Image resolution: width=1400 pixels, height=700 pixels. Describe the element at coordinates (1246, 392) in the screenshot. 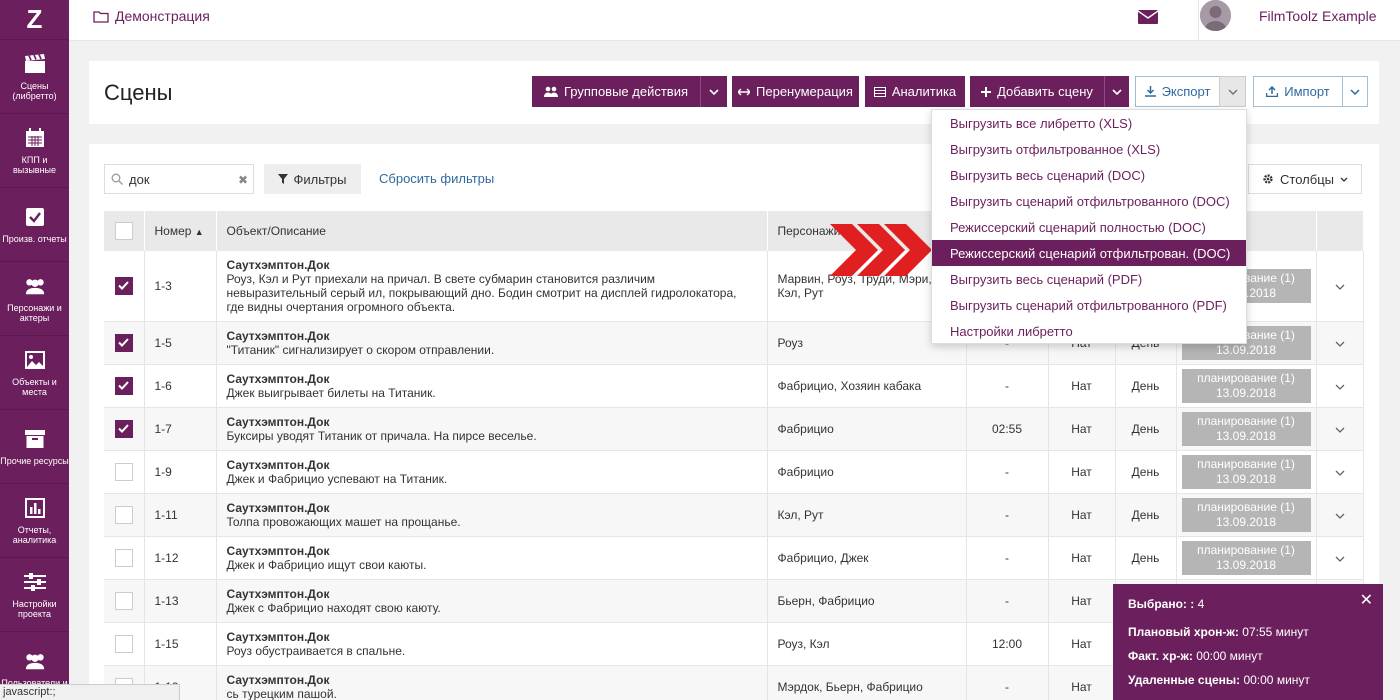

I see `status-date: 13.09.2018` at that location.